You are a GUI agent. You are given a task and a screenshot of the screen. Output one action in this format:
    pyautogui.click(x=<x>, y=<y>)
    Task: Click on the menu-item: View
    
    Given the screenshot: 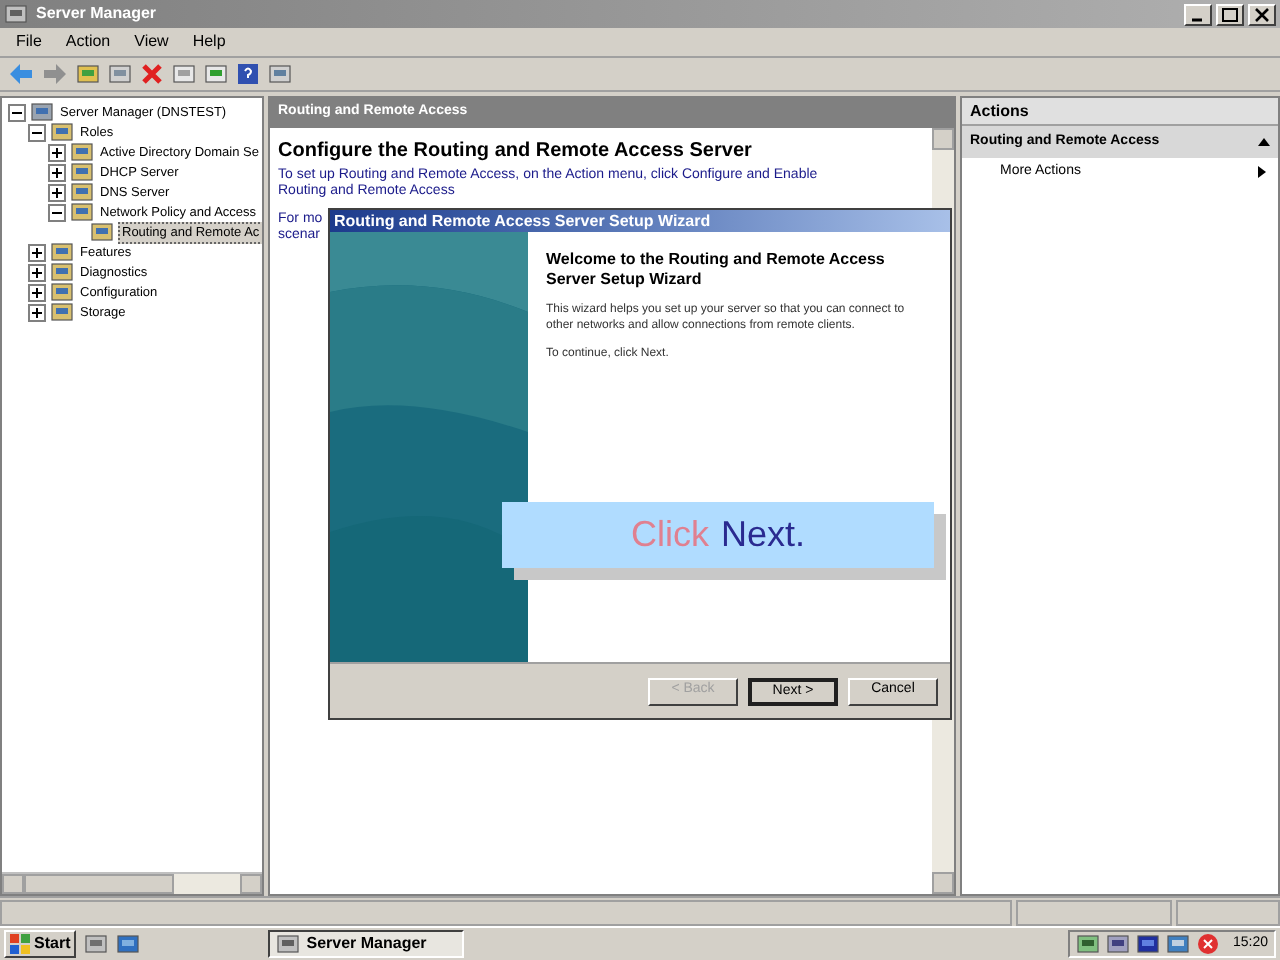 What is the action you would take?
    pyautogui.click(x=151, y=42)
    